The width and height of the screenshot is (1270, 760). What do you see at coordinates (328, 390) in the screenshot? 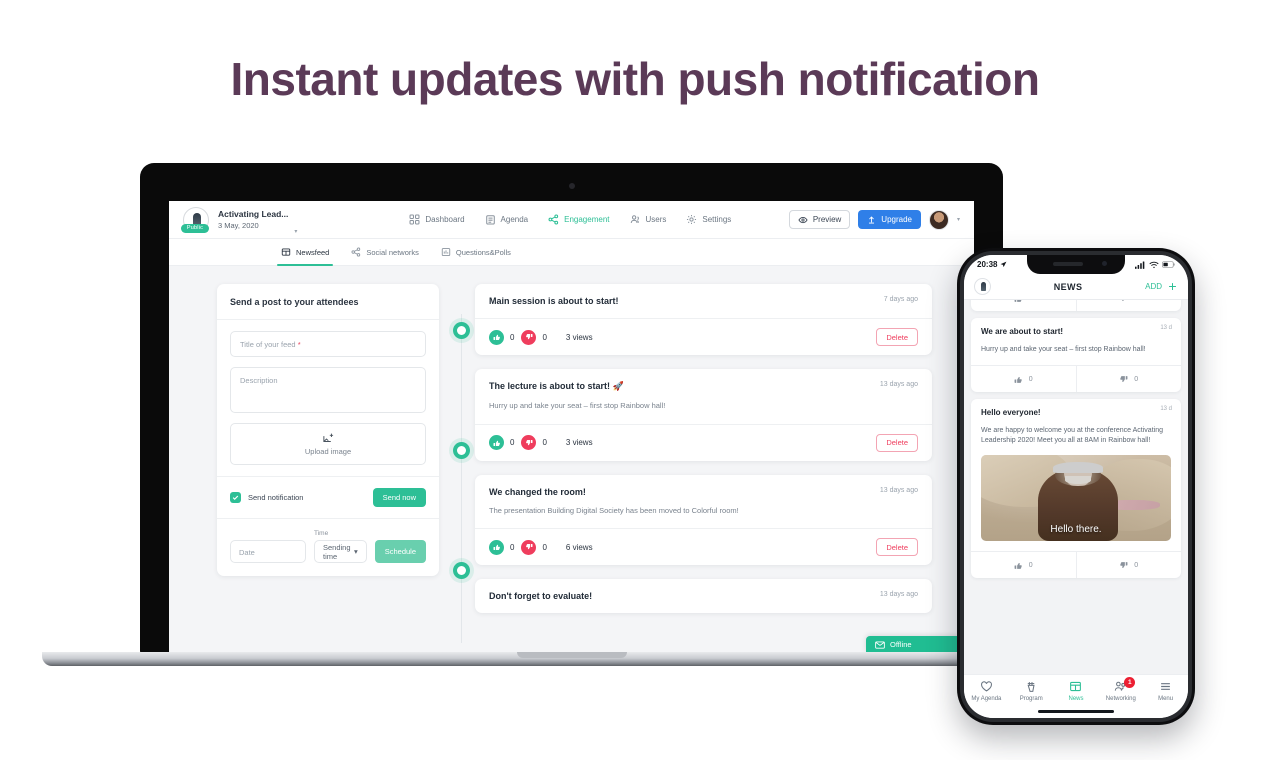
I see `feed-description-input: Description` at bounding box center [328, 390].